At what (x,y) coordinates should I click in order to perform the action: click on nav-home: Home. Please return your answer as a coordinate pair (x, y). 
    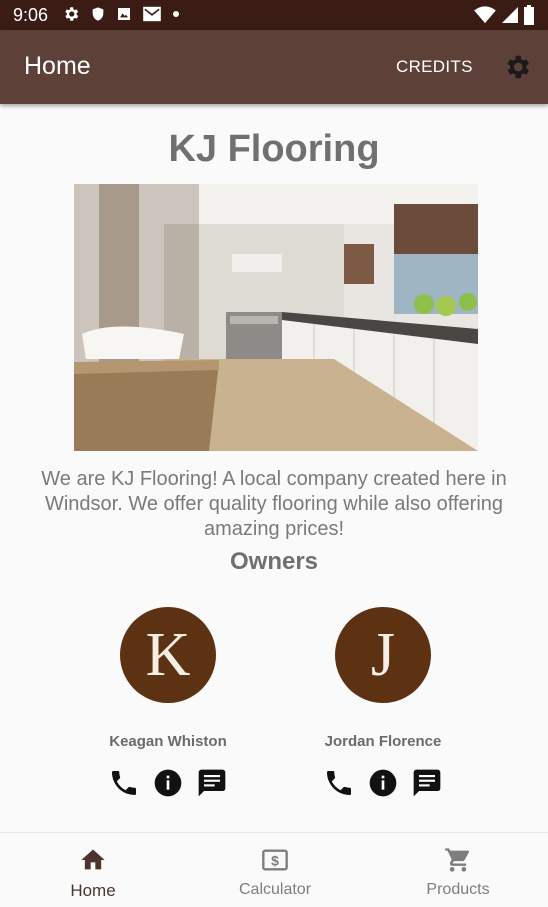
    Looking at the image, I should click on (93, 870).